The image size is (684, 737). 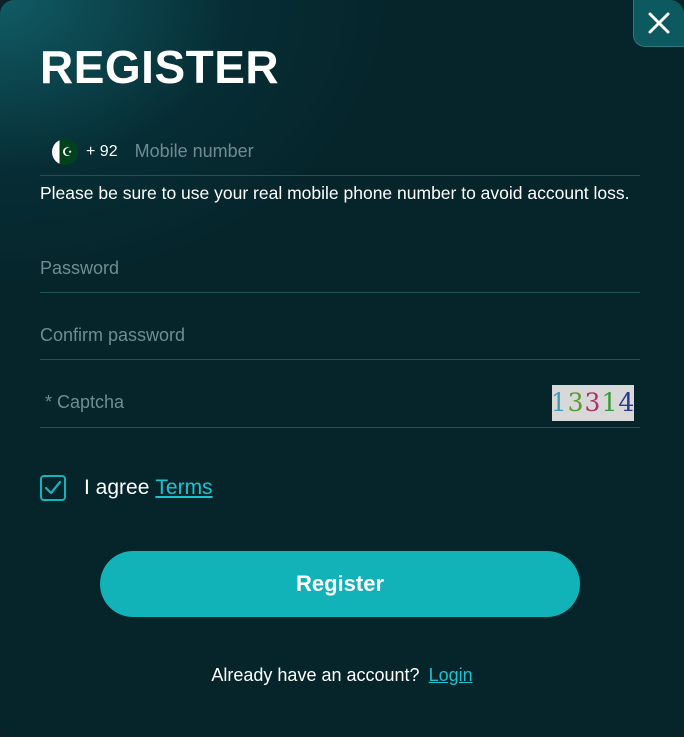 What do you see at coordinates (65, 151) in the screenshot?
I see `pakistan-flag-icon: ☪` at bounding box center [65, 151].